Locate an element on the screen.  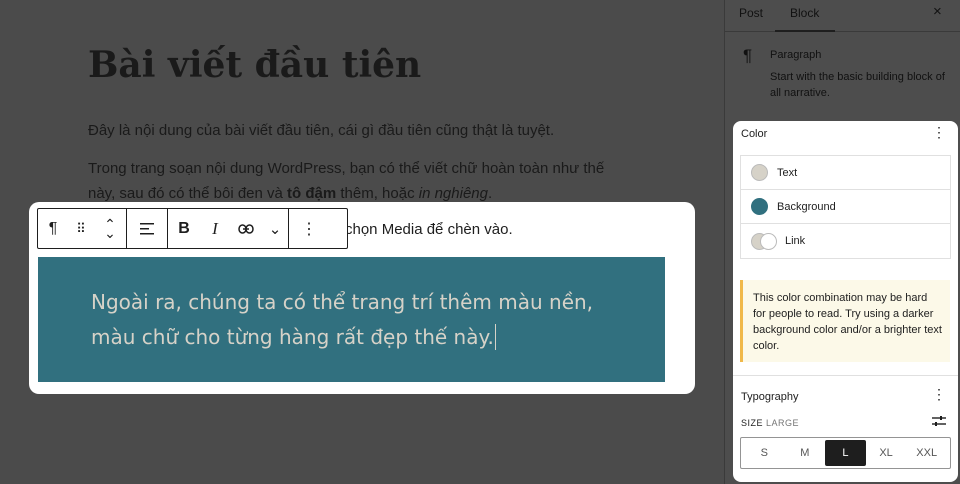
custom-size-settings-icon is located at coordinates (939, 421).